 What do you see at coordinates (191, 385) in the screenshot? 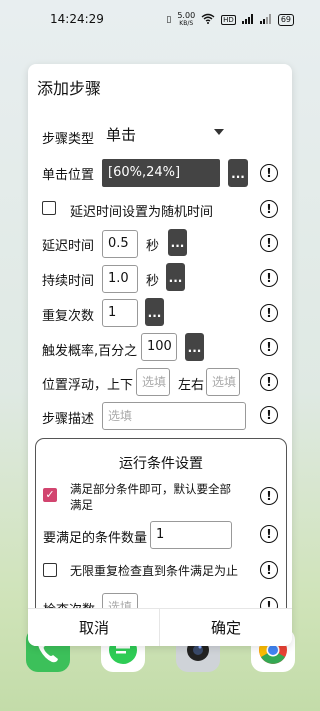
I see `offset-horizontal-label: 左右` at bounding box center [191, 385].